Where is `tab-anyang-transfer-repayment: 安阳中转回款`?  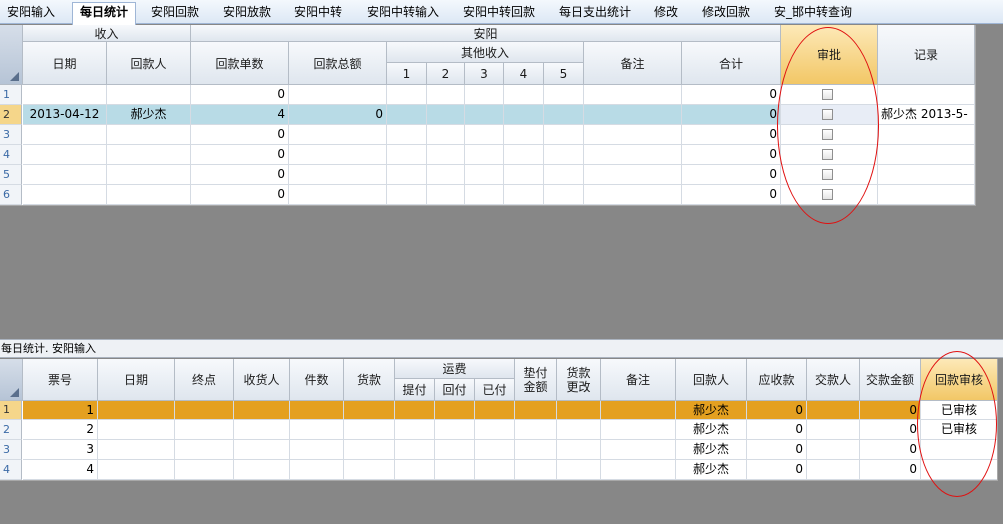 tab-anyang-transfer-repayment: 安阳中转回款 is located at coordinates (499, 13).